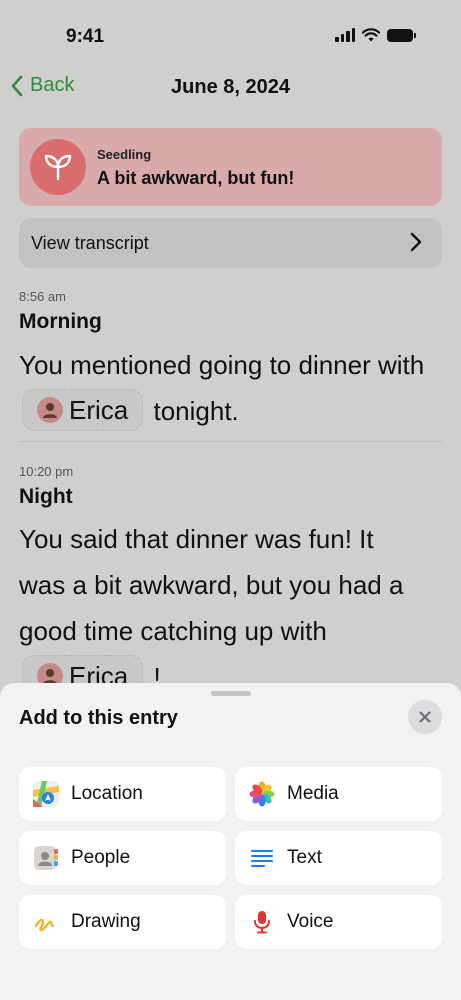 This screenshot has width=461, height=1000. Describe the element at coordinates (401, 35) in the screenshot. I see `battery-icon` at that location.